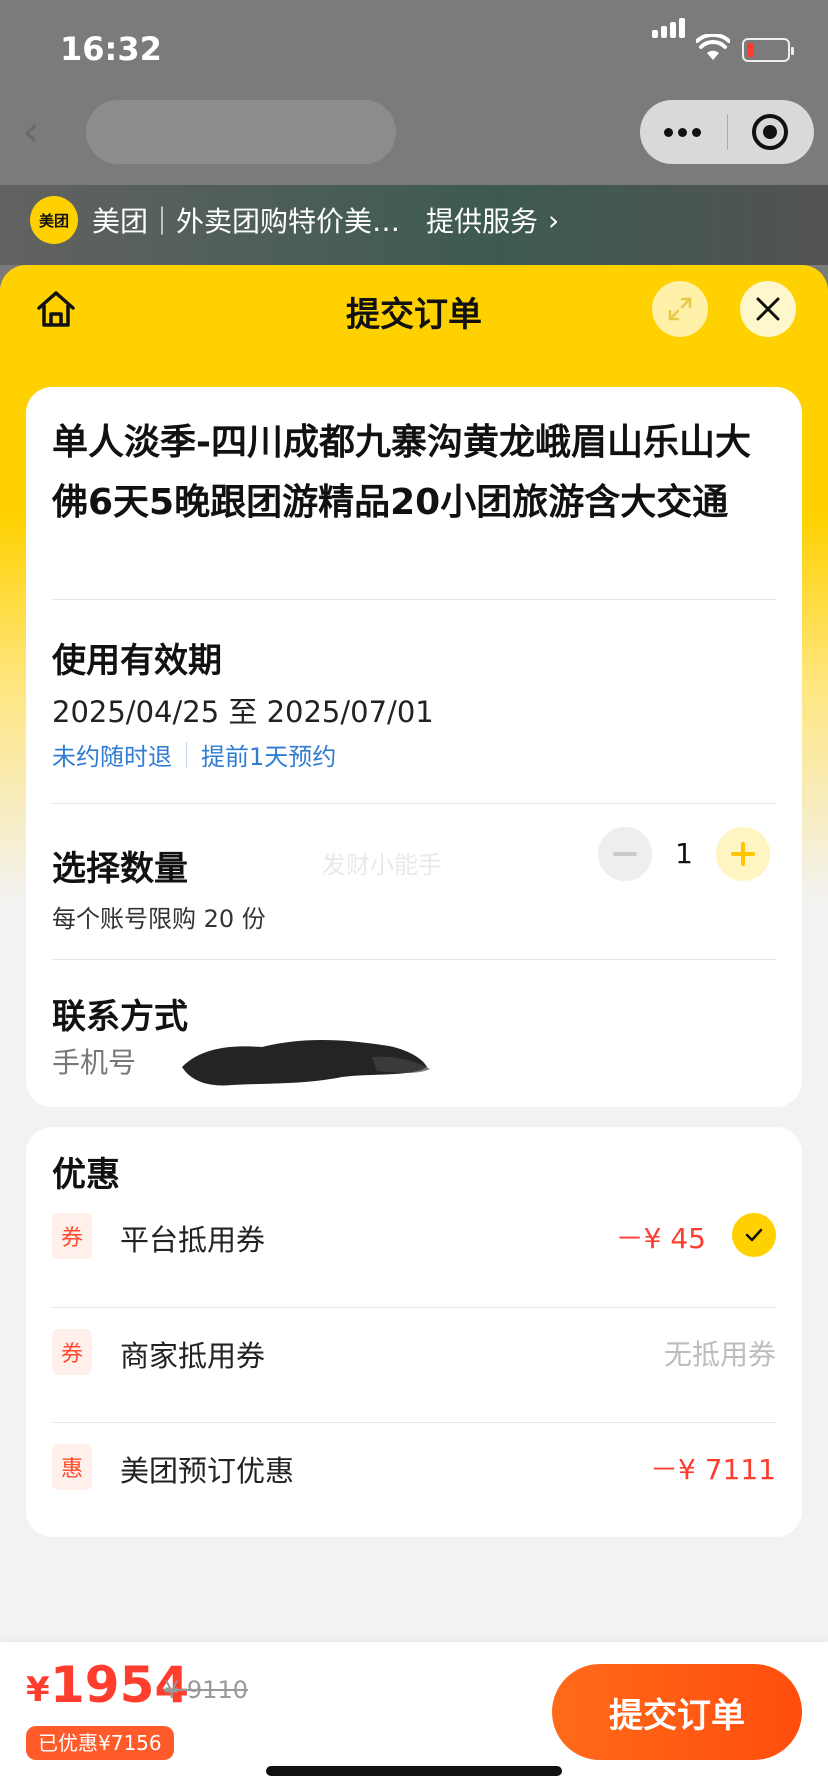  Describe the element at coordinates (414, 310) in the screenshot. I see `sheet-header: 提交订单` at that location.